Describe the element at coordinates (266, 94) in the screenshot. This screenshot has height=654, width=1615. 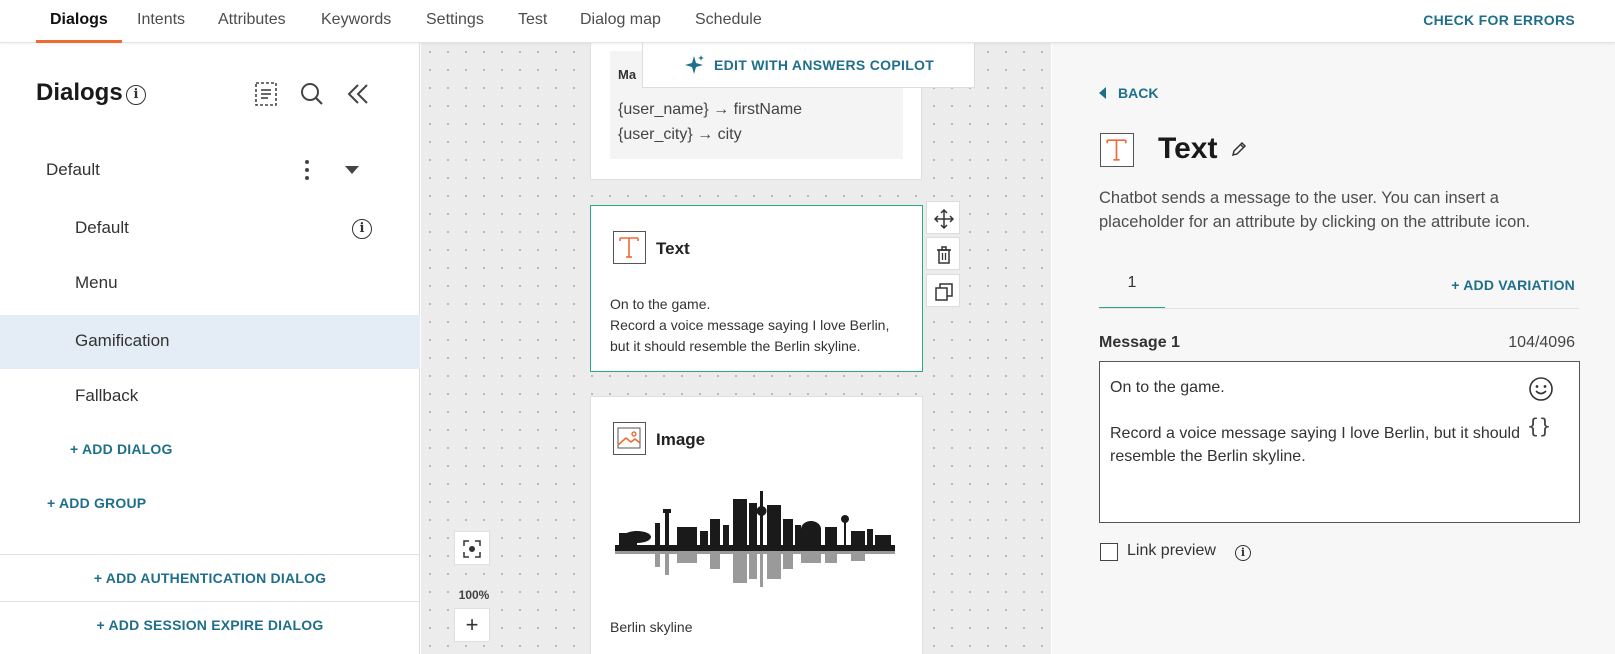
I see `list-view-icon` at that location.